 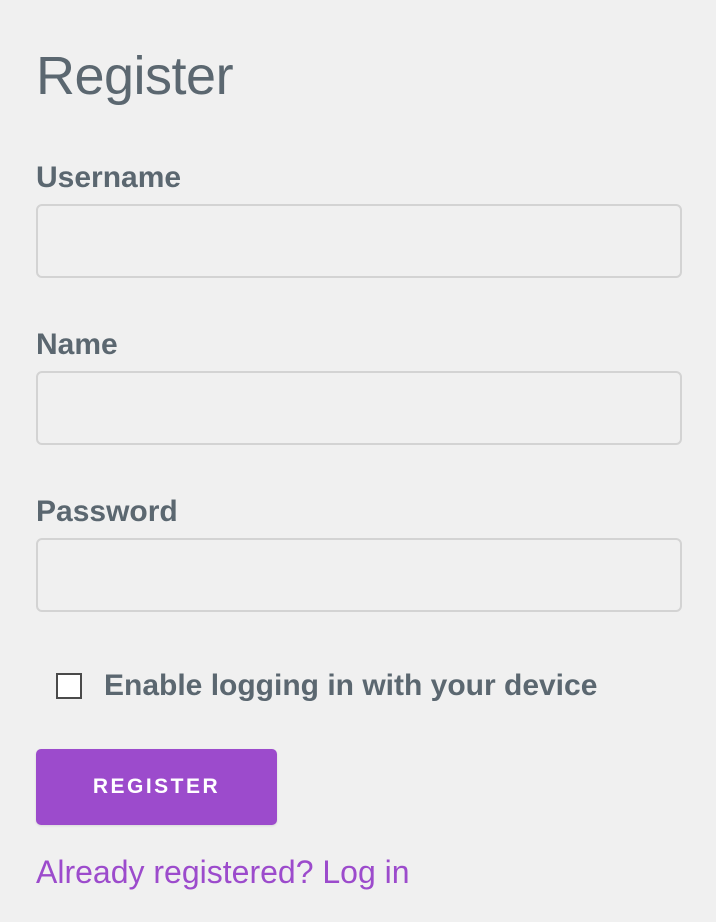 I want to click on login-link: Already registered? Log in, so click(x=223, y=872).